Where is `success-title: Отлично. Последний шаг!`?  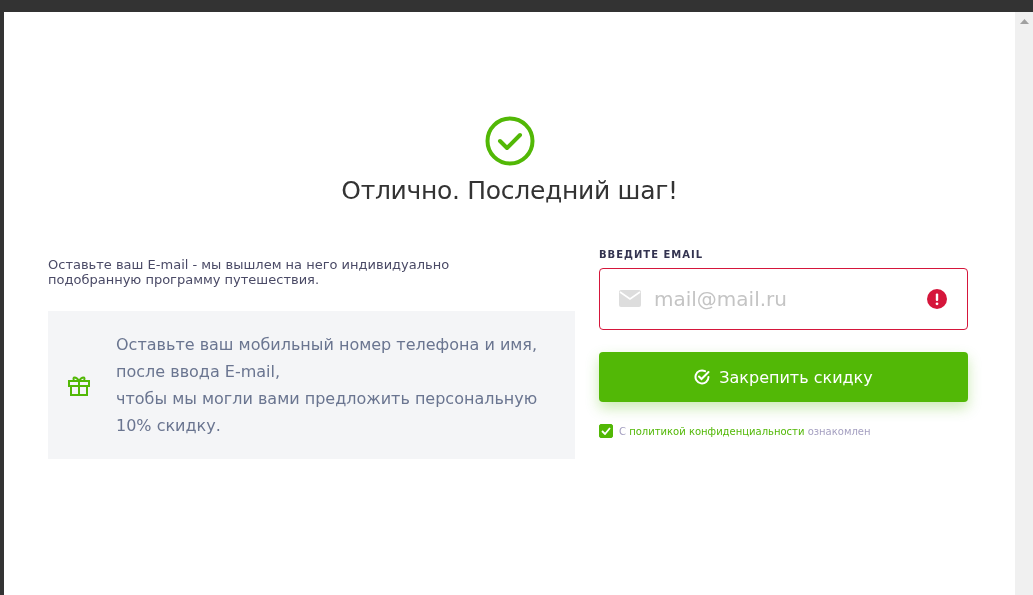
success-title: Отлично. Последний шаг! is located at coordinates (509, 190).